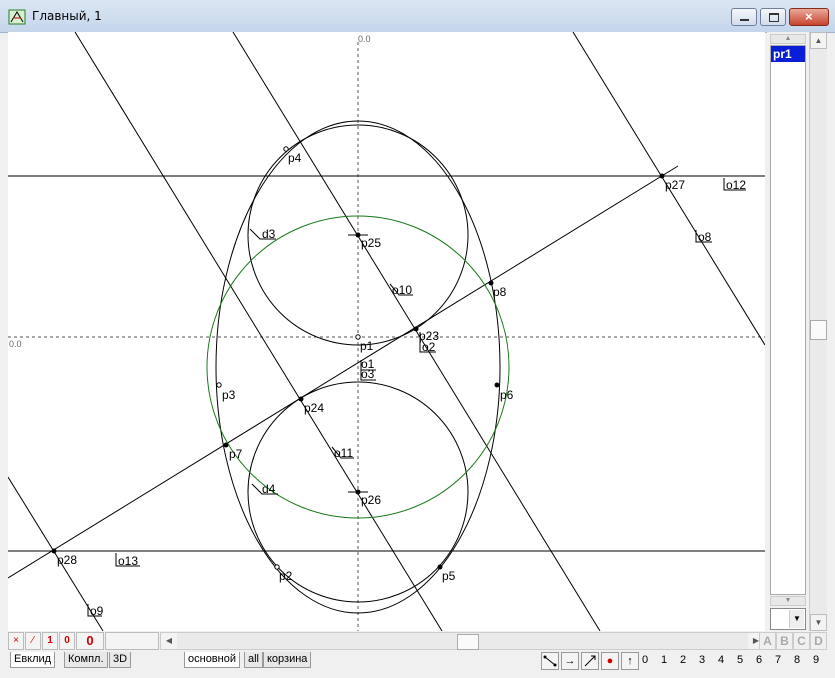  Describe the element at coordinates (368, 374) in the screenshot. I see `label-o3: o3` at that location.